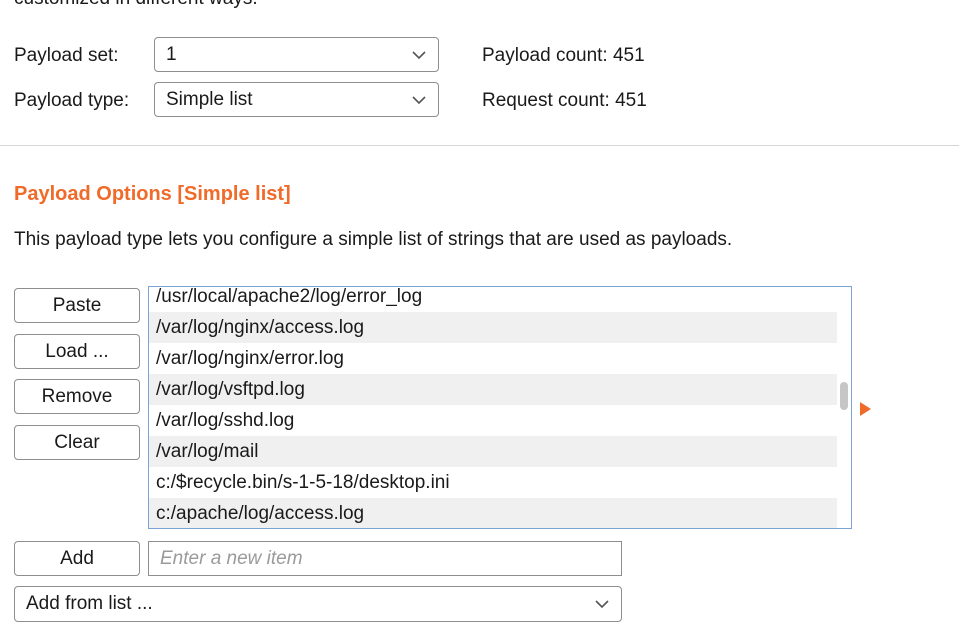  I want to click on list-item: /var/log/nginx/error.log, so click(493, 358).